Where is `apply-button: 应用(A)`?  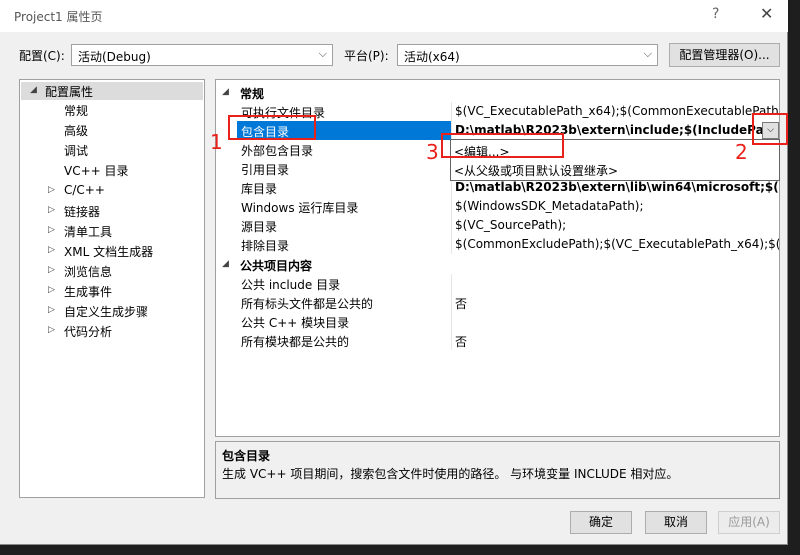
apply-button: 应用(A) is located at coordinates (749, 522).